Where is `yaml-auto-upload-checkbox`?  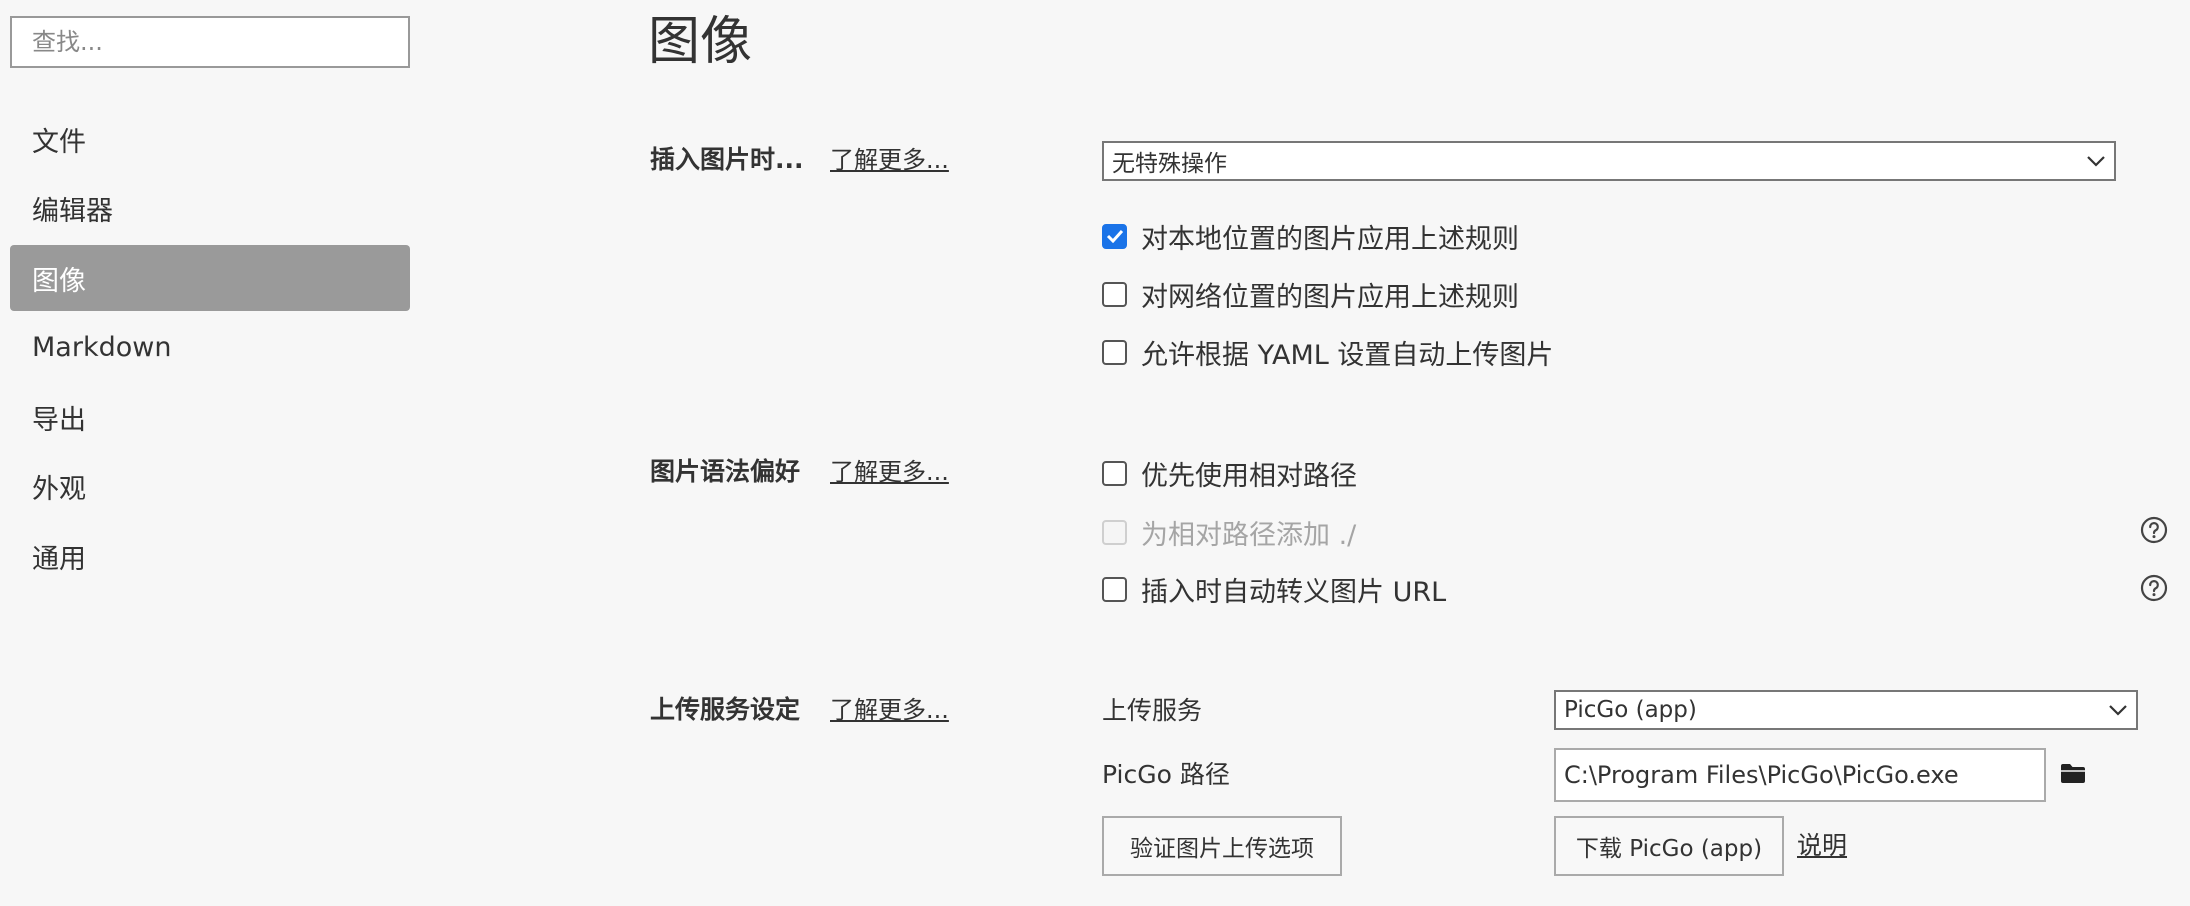
yaml-auto-upload-checkbox is located at coordinates (1114, 352).